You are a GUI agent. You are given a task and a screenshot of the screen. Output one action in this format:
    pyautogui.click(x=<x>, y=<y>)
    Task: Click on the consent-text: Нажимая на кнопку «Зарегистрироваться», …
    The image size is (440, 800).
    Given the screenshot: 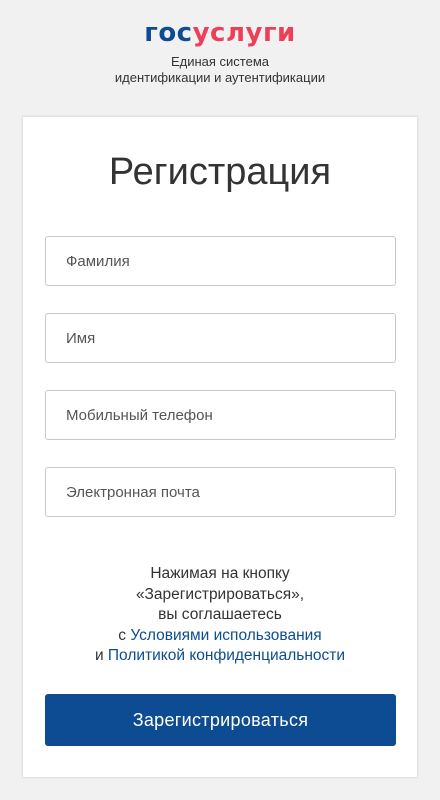 What is the action you would take?
    pyautogui.click(x=220, y=615)
    